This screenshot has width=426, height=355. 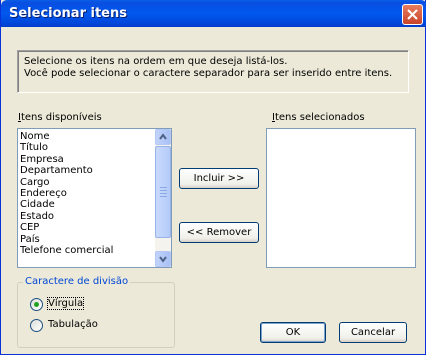 I want to click on selected-items-label-rest: tens selecionados, so click(x=319, y=117).